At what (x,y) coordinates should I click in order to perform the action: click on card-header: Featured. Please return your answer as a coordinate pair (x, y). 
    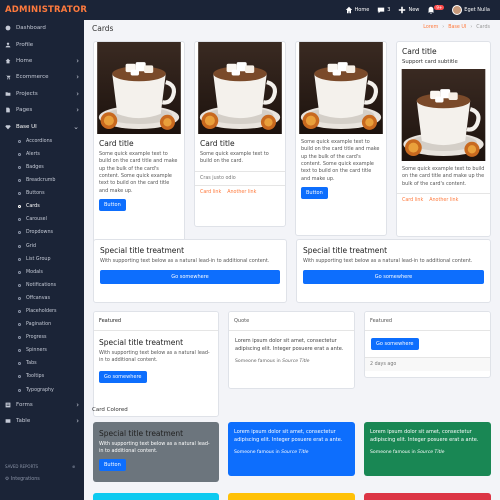
    Looking at the image, I should click on (156, 321).